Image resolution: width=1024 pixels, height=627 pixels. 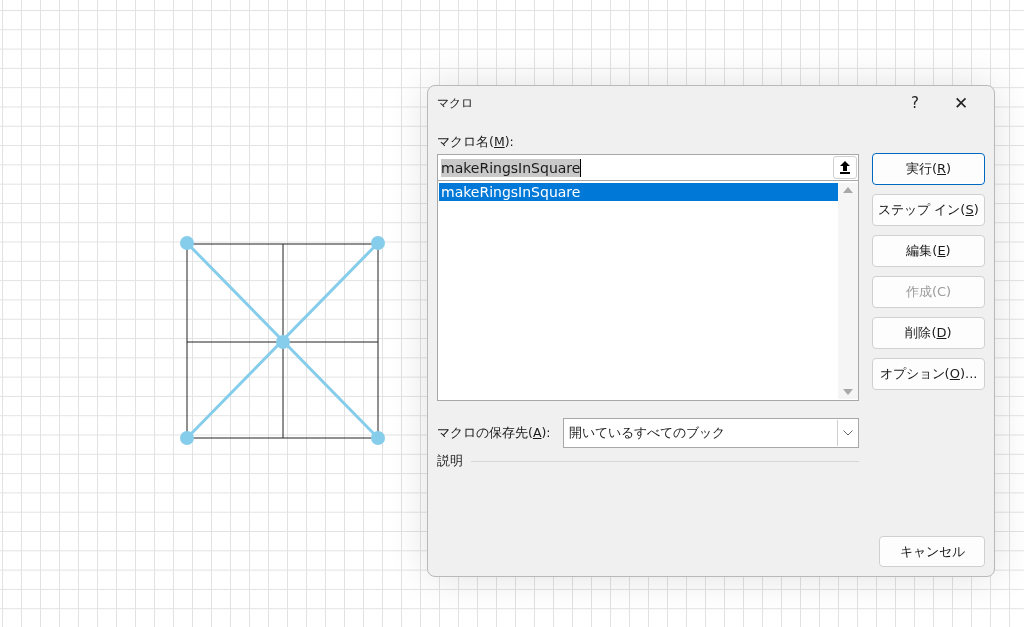 What do you see at coordinates (928, 251) in the screenshot?
I see `dialog-button: 編集(E)` at bounding box center [928, 251].